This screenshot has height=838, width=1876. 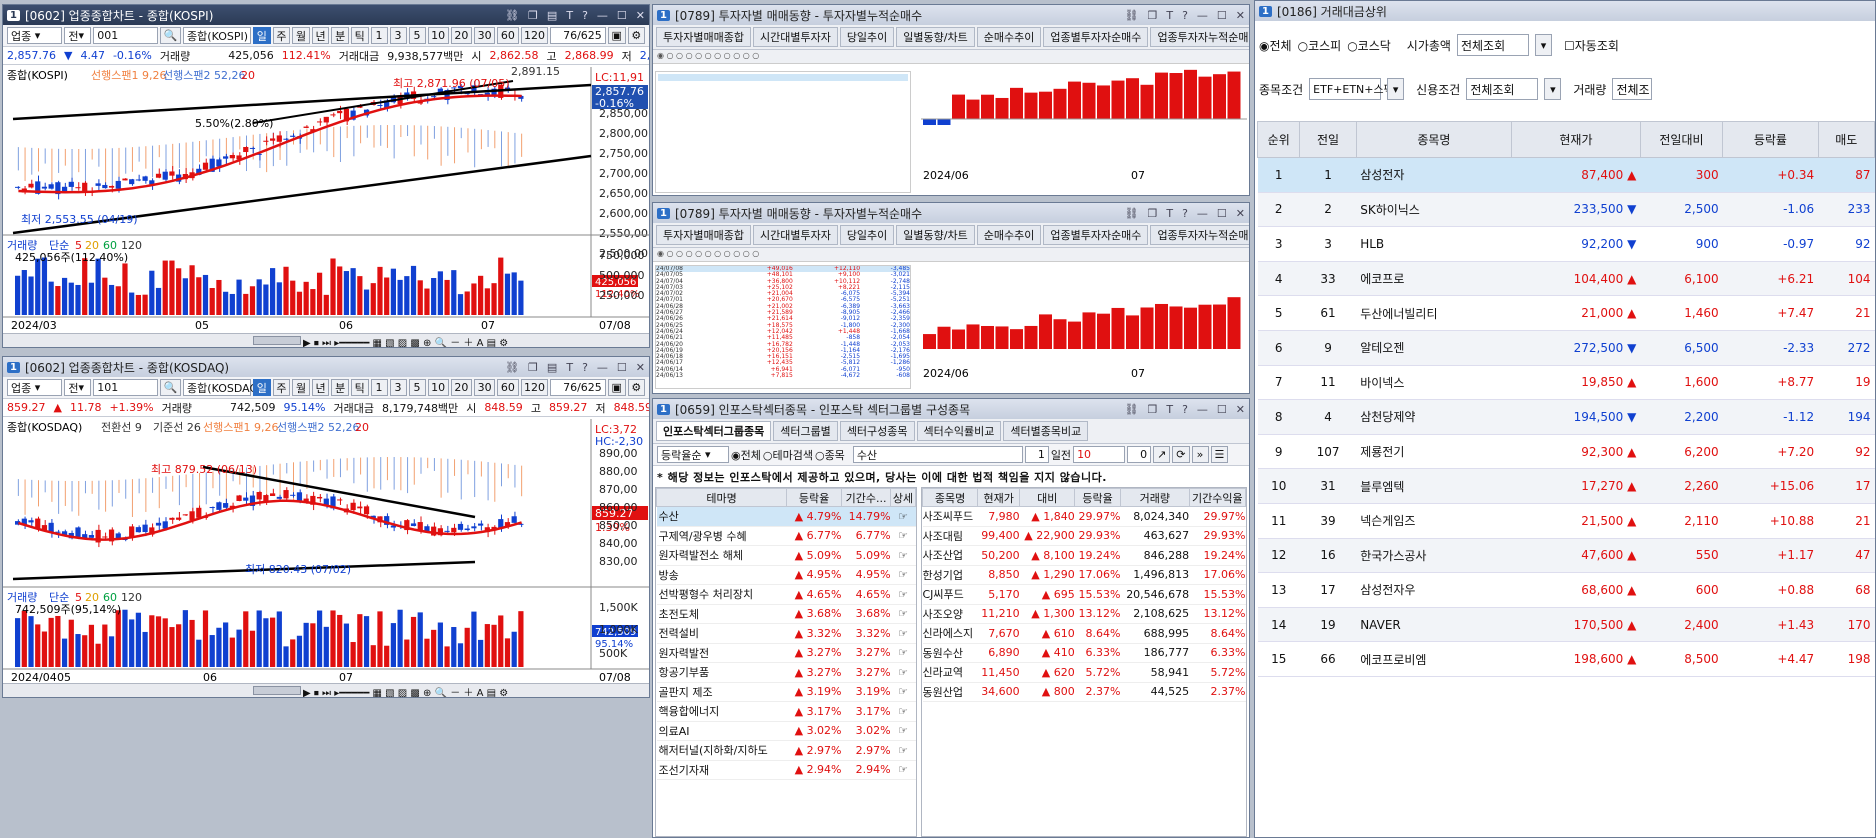 I want to click on stock-row: 사조산업 50,200 ▲ 8,100 19.24% 846,288 19.24%, so click(x=1084, y=555).